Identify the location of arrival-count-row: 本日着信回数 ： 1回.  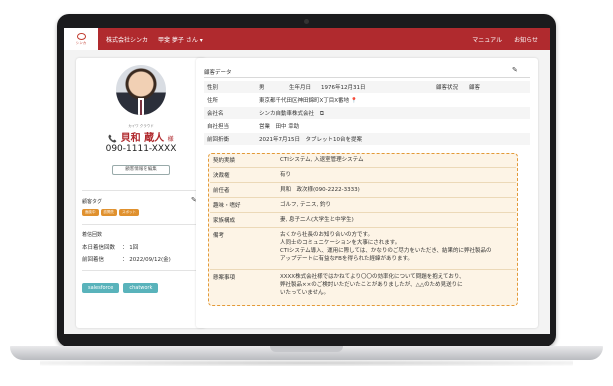
(110, 247).